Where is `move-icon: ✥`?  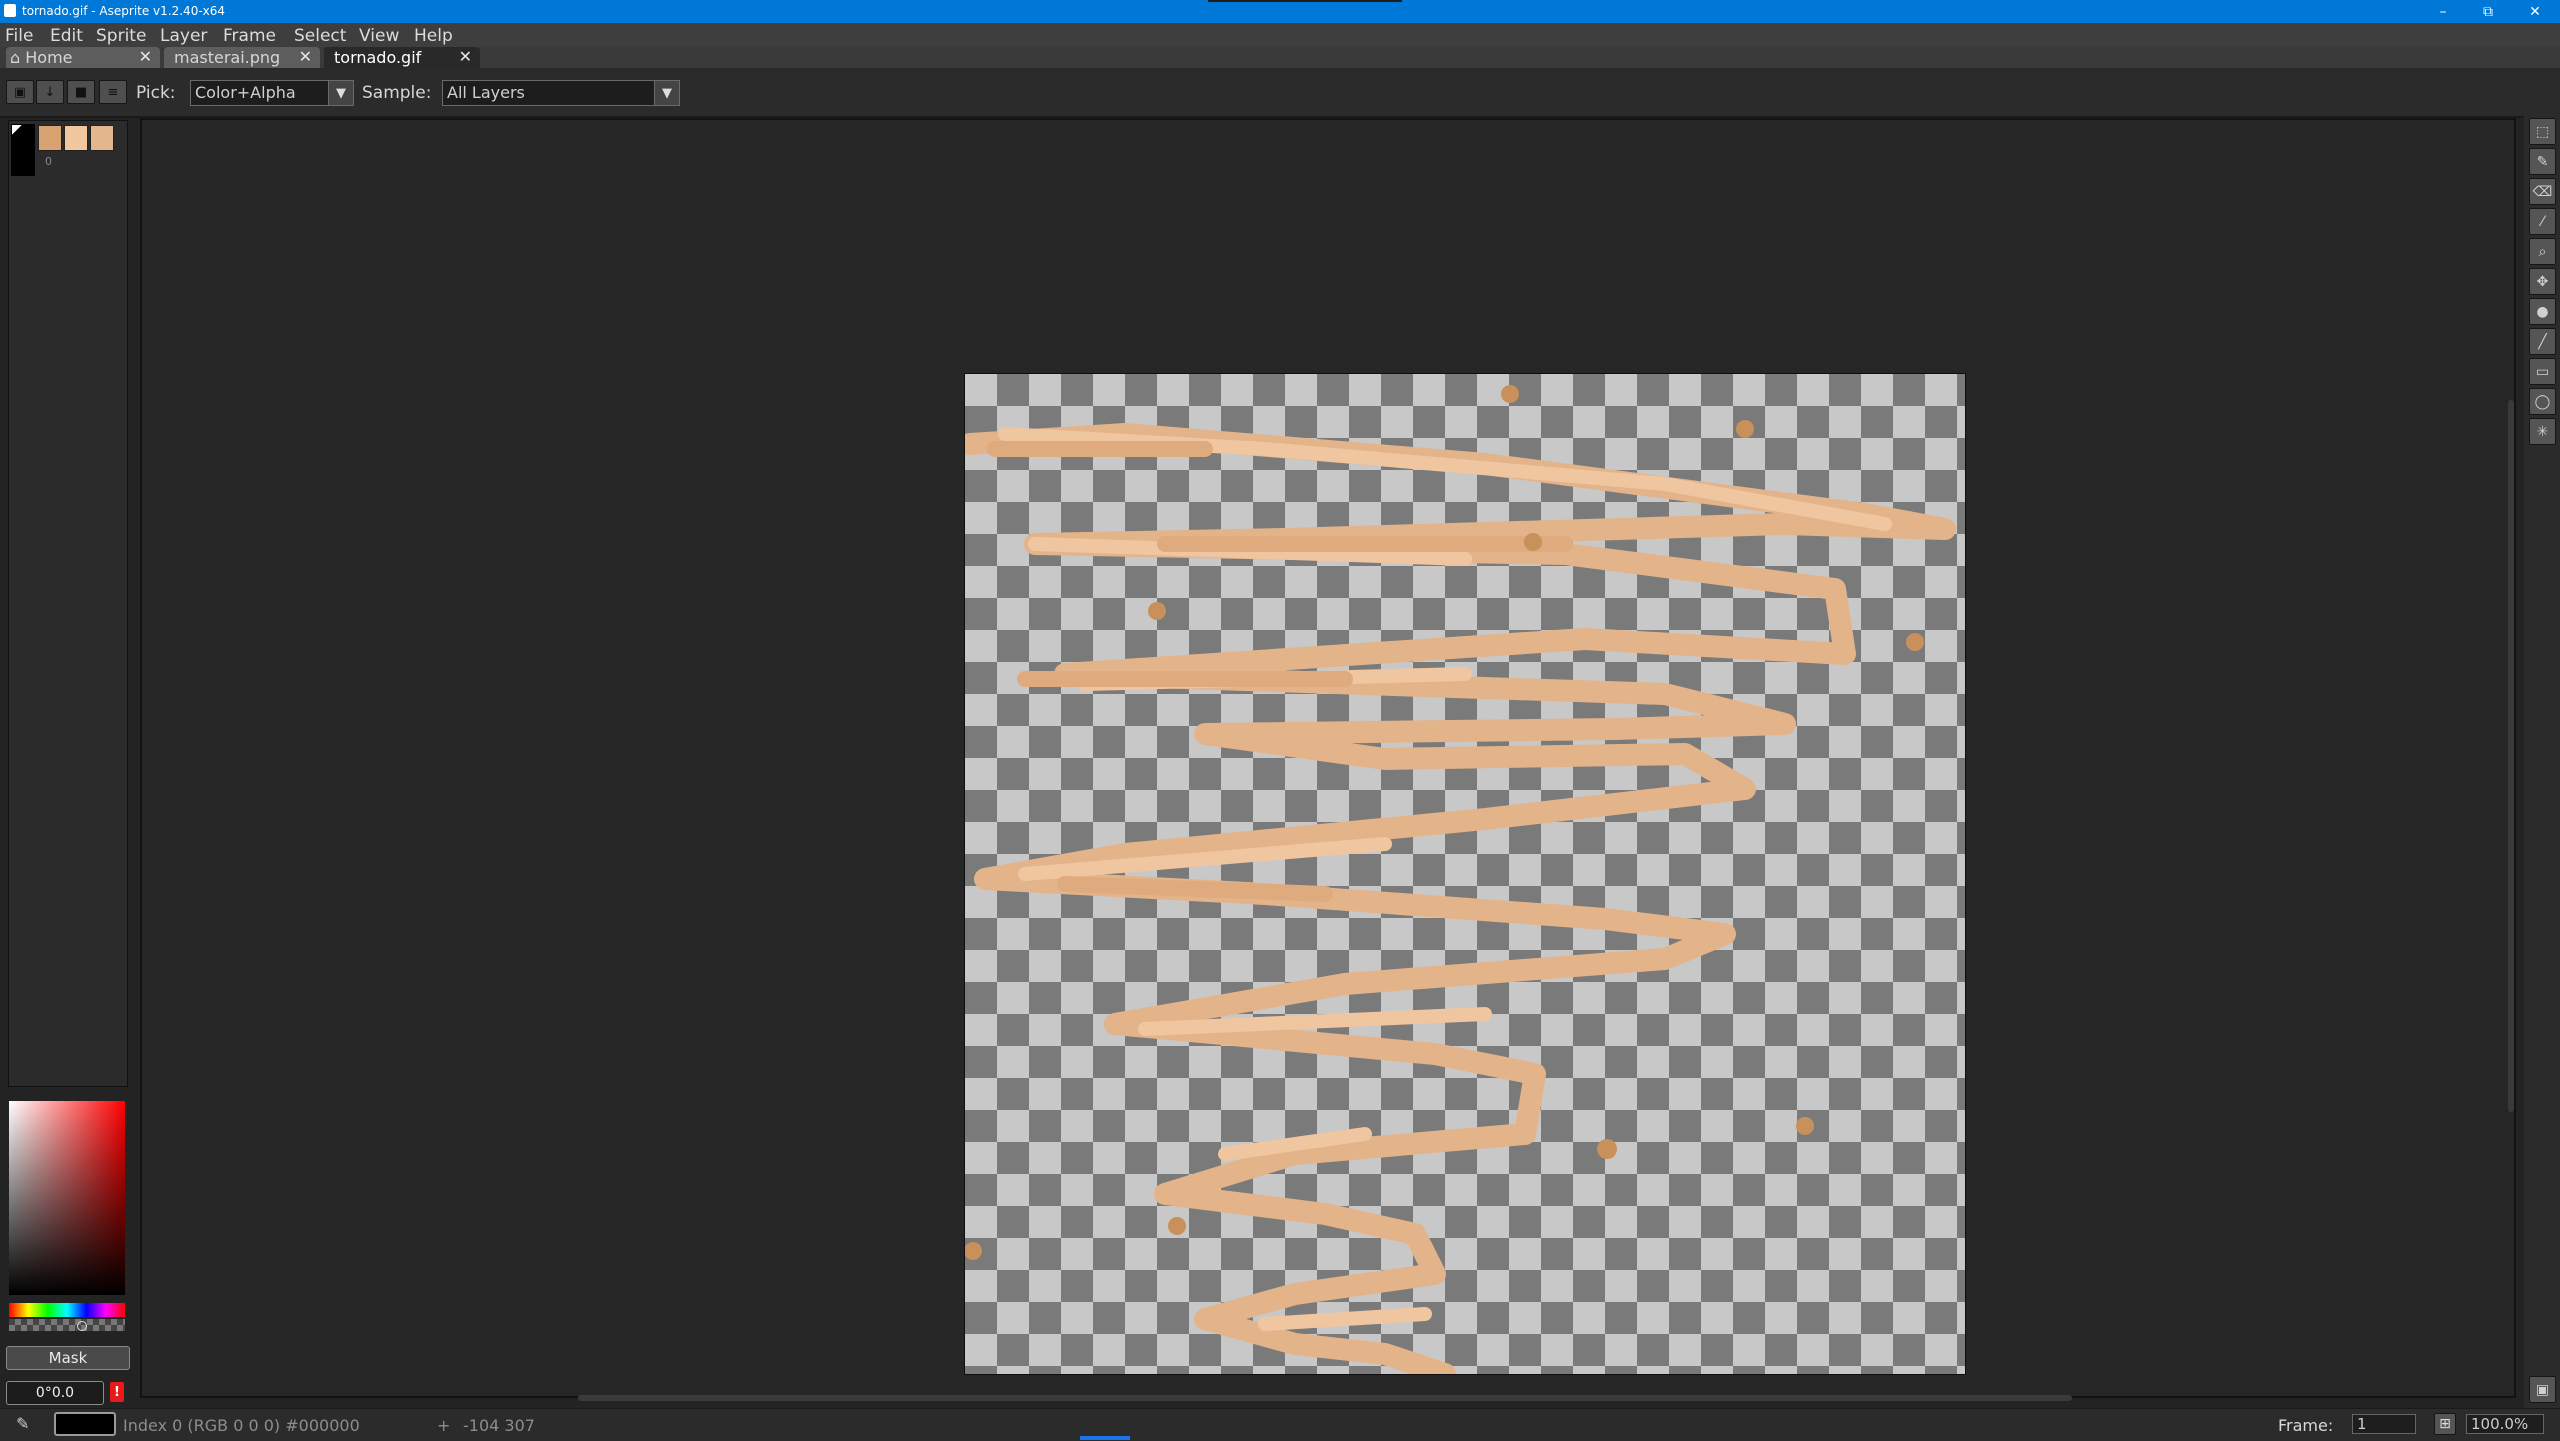 move-icon: ✥ is located at coordinates (2542, 281).